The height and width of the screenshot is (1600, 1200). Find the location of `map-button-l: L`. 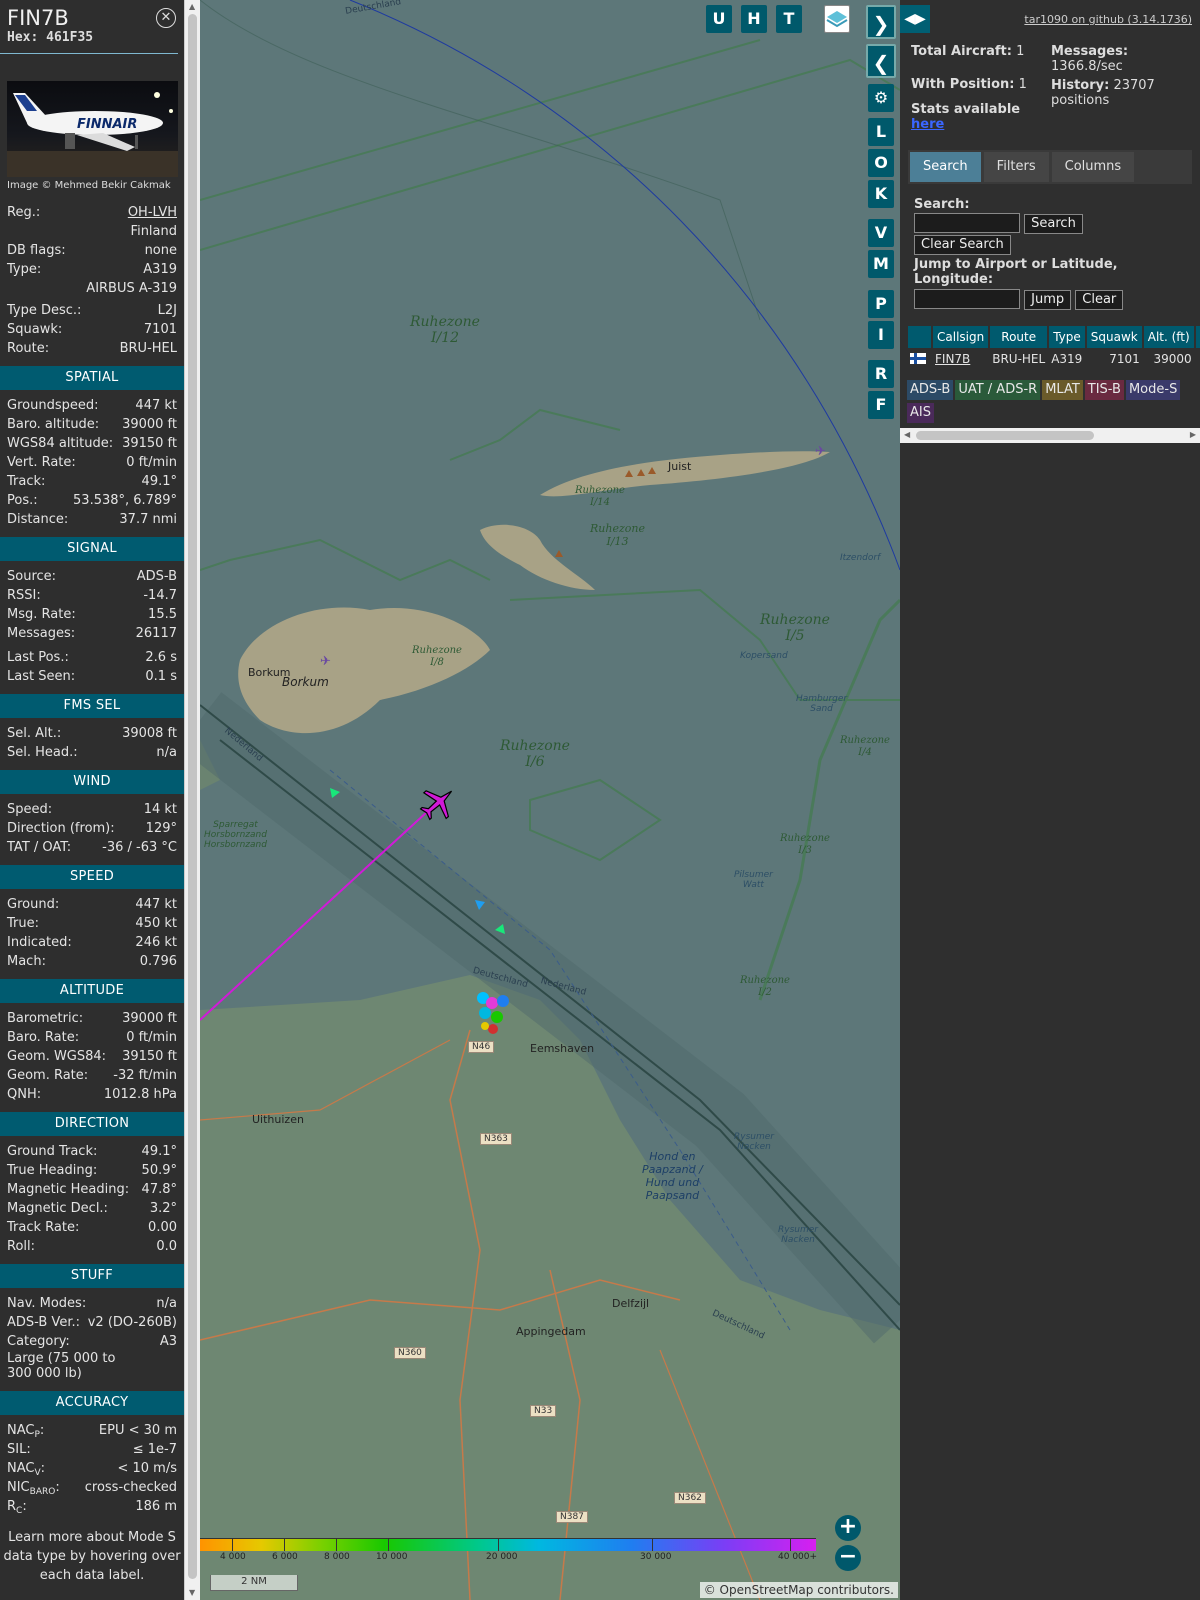

map-button-l: L is located at coordinates (881, 132).